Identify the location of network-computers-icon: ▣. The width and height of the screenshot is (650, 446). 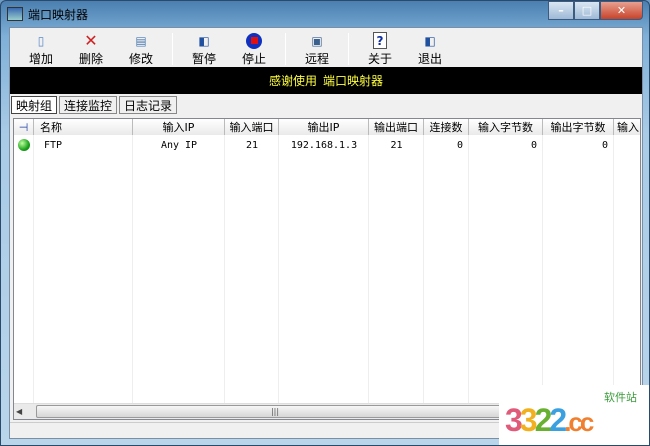
(317, 40).